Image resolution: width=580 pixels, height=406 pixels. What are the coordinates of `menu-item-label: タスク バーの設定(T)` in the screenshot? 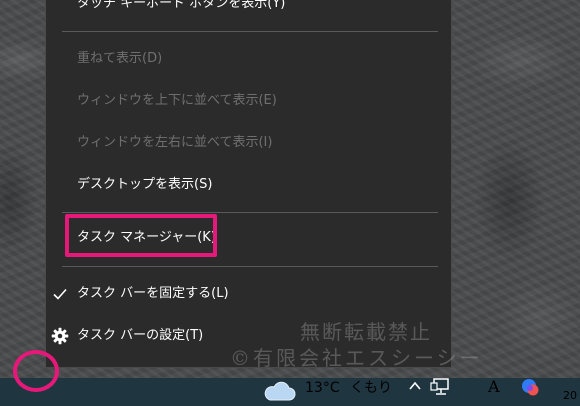 It's located at (140, 335).